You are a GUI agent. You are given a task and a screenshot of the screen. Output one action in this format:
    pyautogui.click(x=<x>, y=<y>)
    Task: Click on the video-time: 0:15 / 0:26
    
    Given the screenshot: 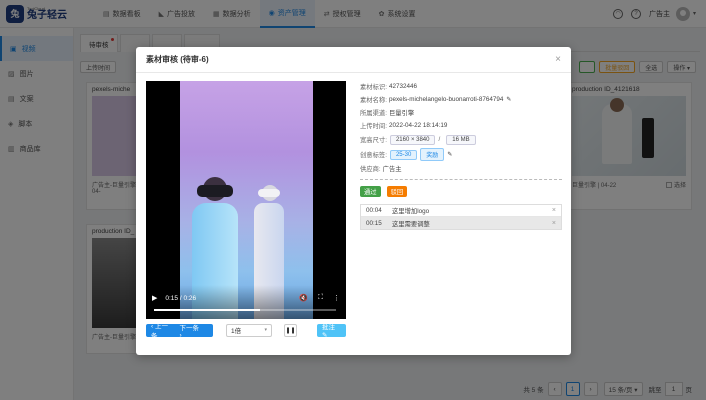 What is the action you would take?
    pyautogui.click(x=181, y=298)
    